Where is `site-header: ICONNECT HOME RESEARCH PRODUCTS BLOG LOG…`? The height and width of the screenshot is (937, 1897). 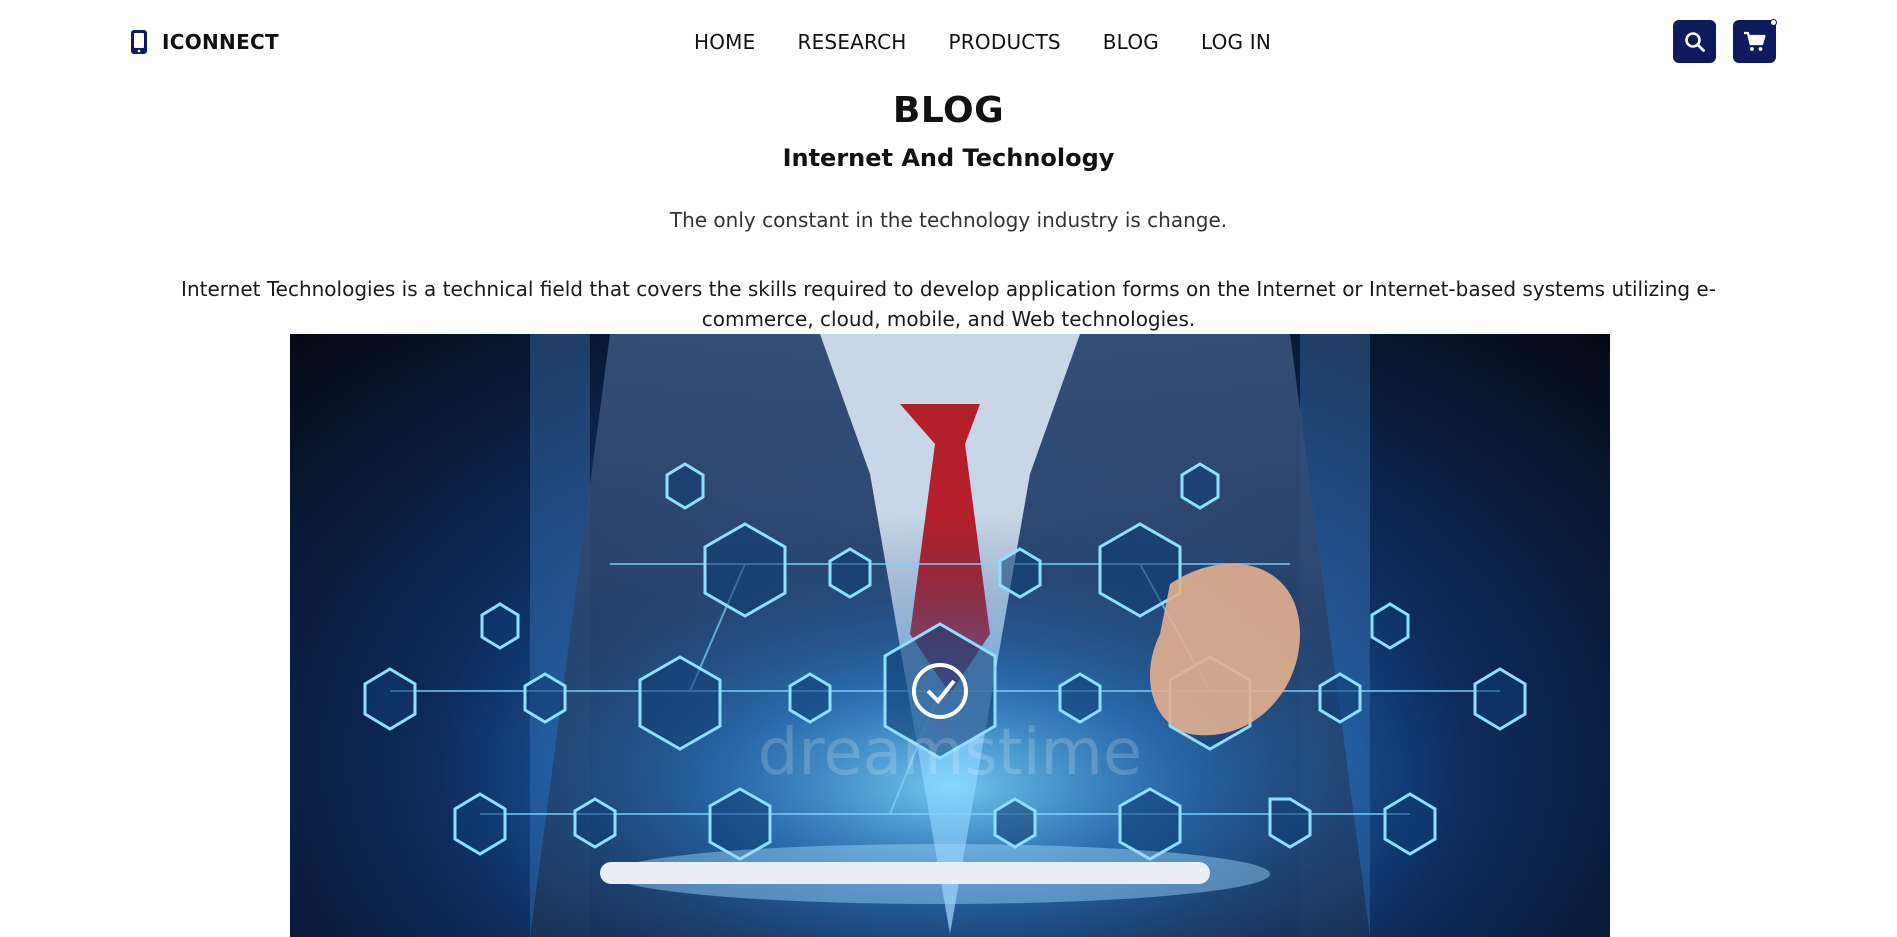
site-header: ICONNECT HOME RESEARCH PRODUCTS BLOG LOG… is located at coordinates (948, 43).